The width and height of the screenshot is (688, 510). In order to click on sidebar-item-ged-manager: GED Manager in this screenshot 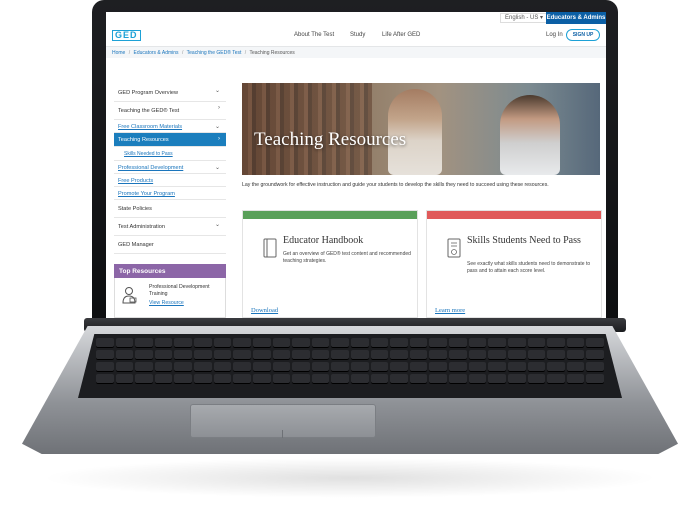, I will do `click(170, 245)`.